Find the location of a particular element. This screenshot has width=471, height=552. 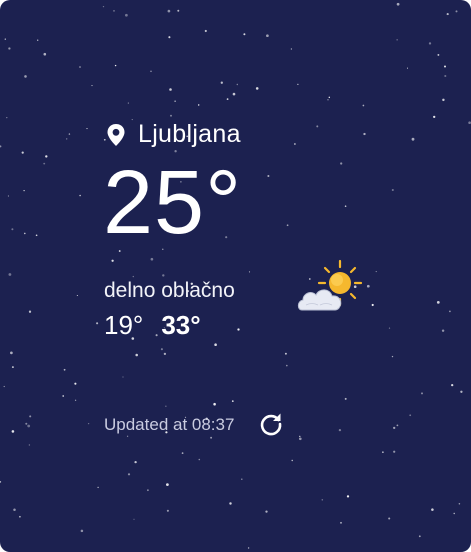

location: Ljubljana is located at coordinates (173, 134).